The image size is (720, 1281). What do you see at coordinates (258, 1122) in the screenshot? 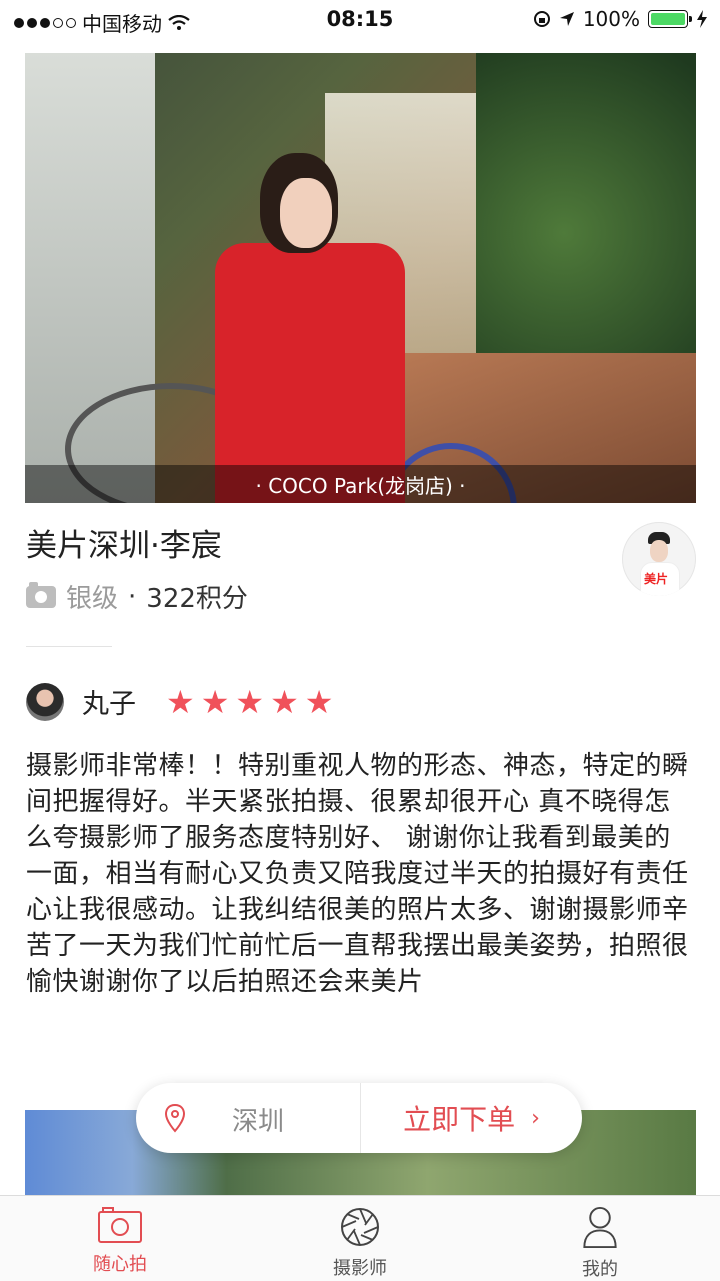
I see `location-label: 深圳` at bounding box center [258, 1122].